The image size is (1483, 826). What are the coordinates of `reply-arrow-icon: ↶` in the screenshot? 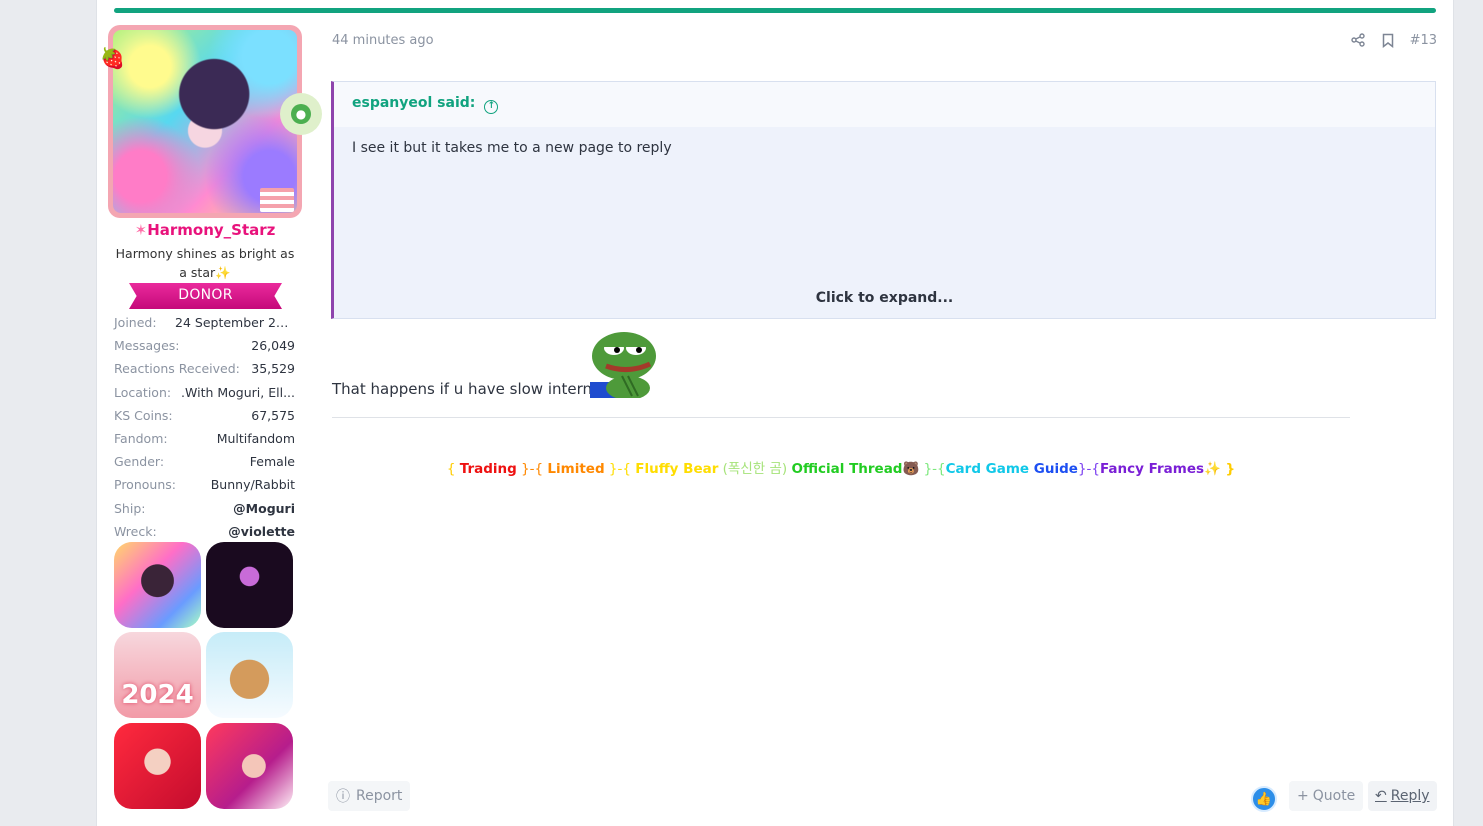 It's located at (1381, 796).